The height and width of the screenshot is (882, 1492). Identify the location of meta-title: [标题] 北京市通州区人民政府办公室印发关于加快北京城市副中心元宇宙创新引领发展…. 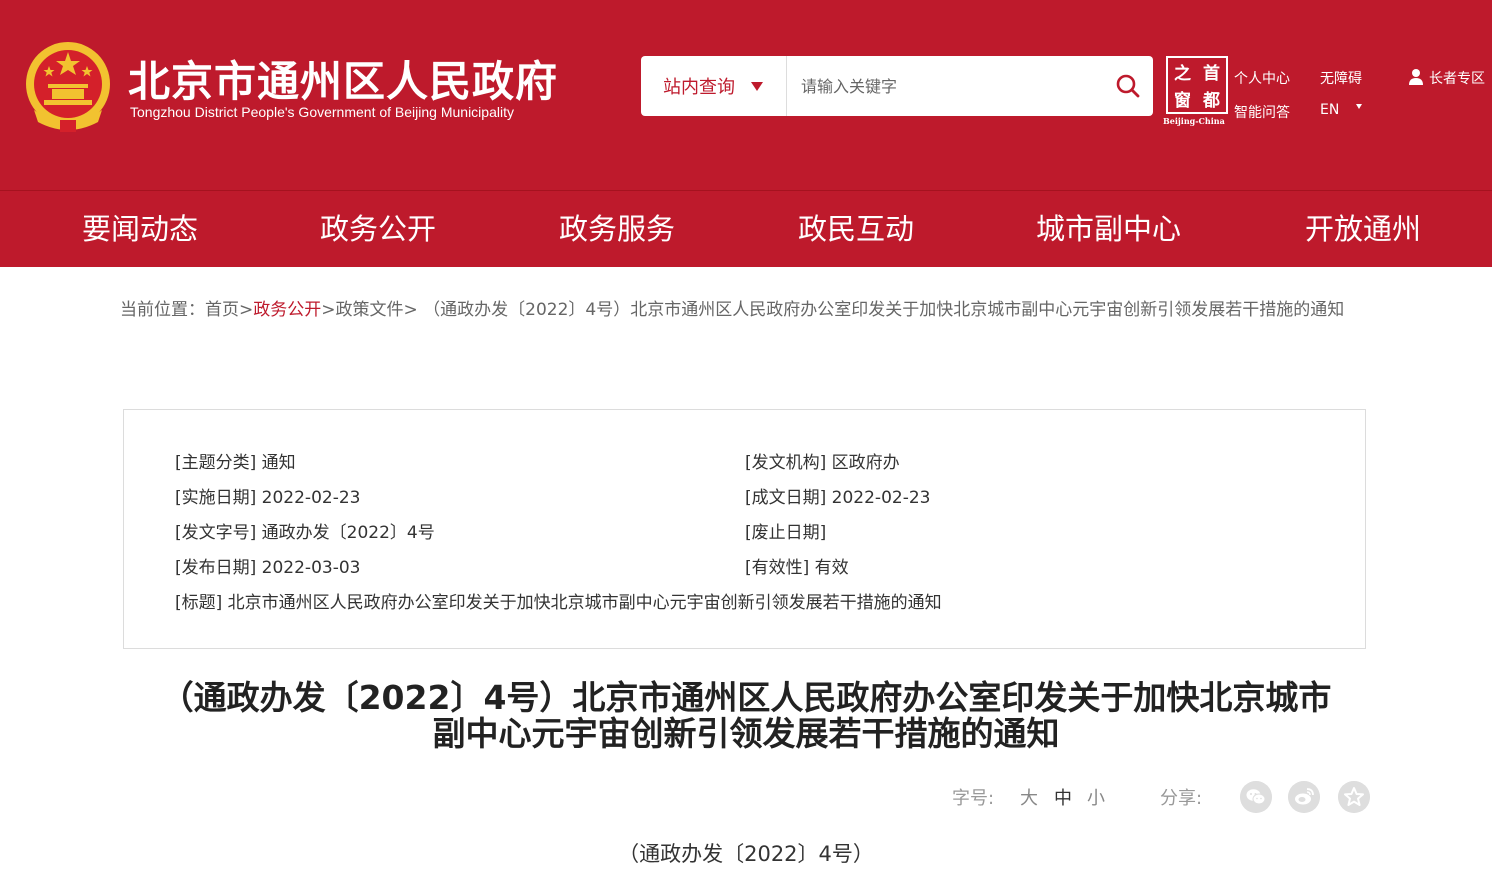
(558, 603).